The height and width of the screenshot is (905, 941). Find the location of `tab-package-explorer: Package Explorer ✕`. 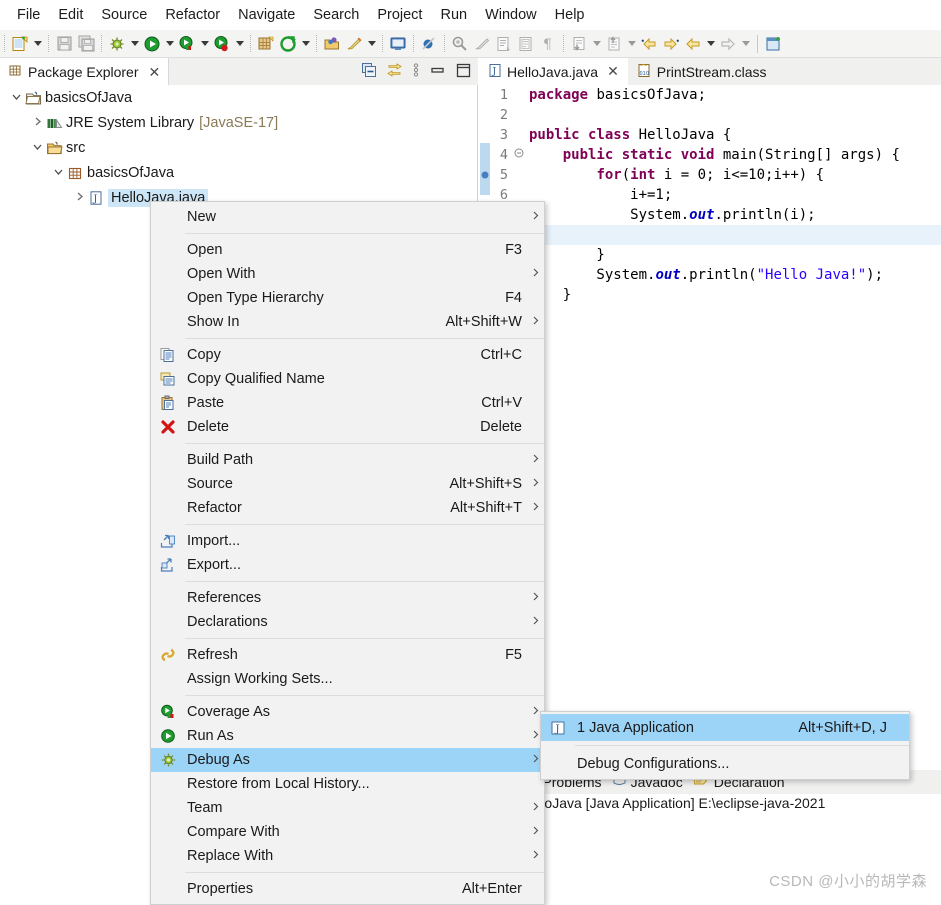

tab-package-explorer: Package Explorer ✕ is located at coordinates (85, 71).